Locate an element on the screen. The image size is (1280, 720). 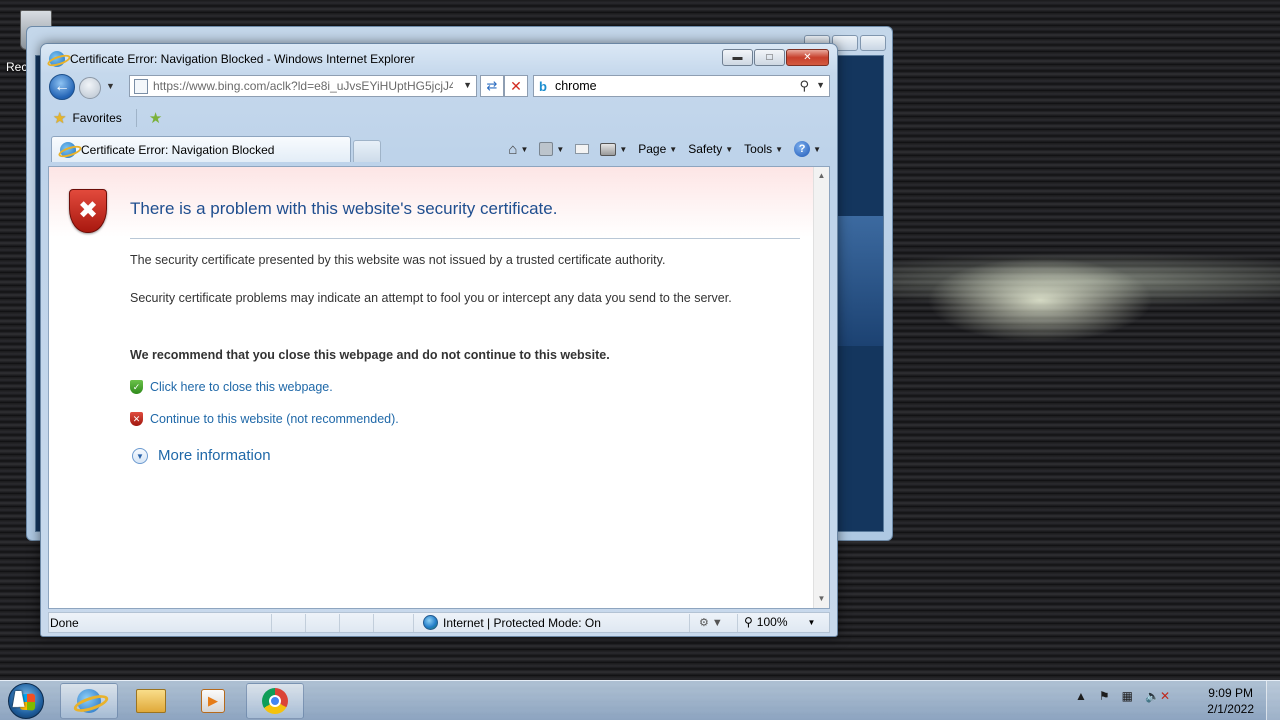
taskbar-media-player: ▶ is located at coordinates (213, 701).